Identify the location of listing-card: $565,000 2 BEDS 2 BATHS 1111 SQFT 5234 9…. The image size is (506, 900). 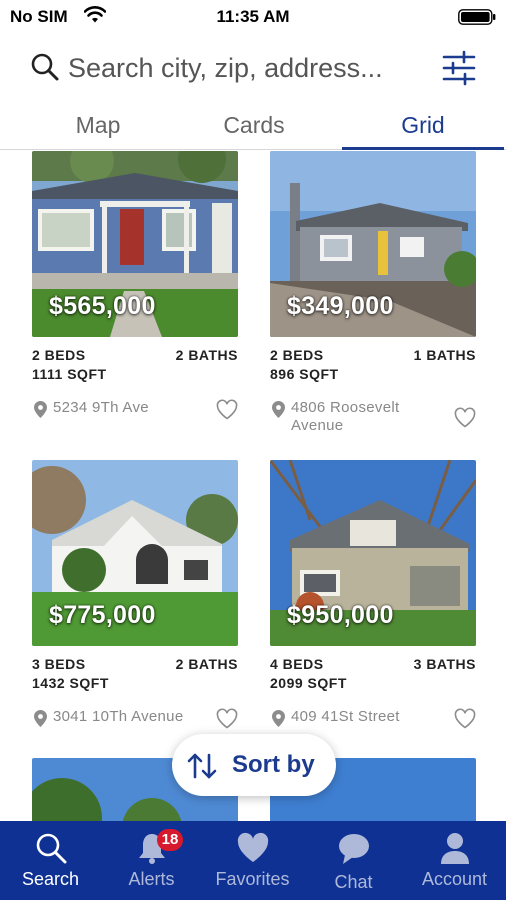
(135, 295).